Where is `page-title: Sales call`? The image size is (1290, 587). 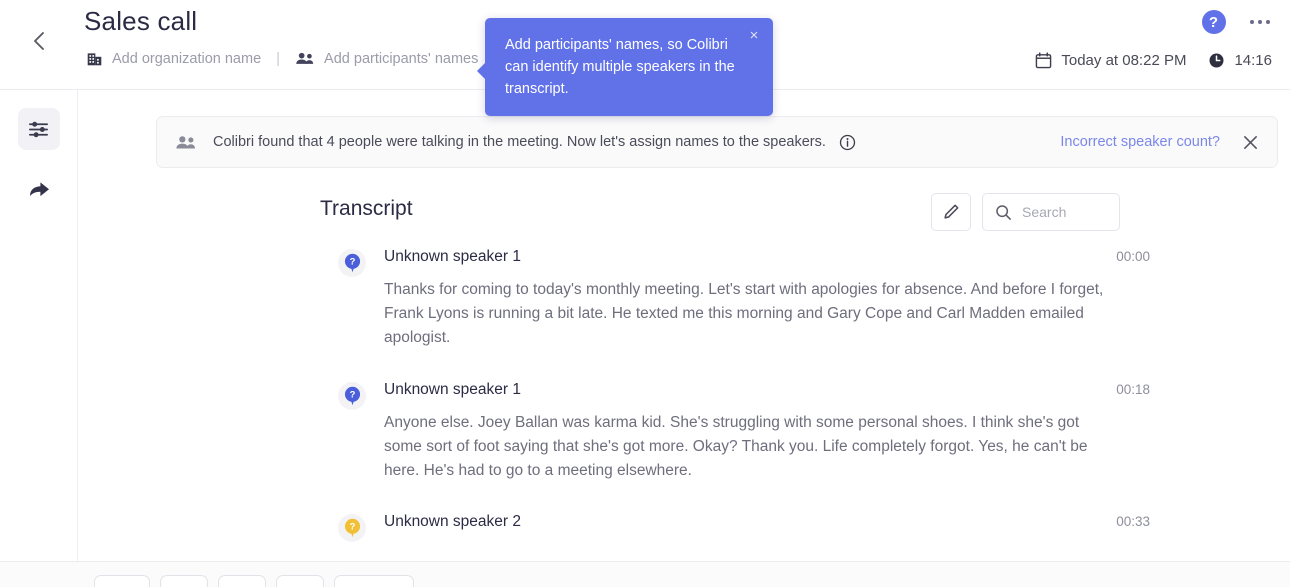
page-title: Sales call is located at coordinates (141, 21).